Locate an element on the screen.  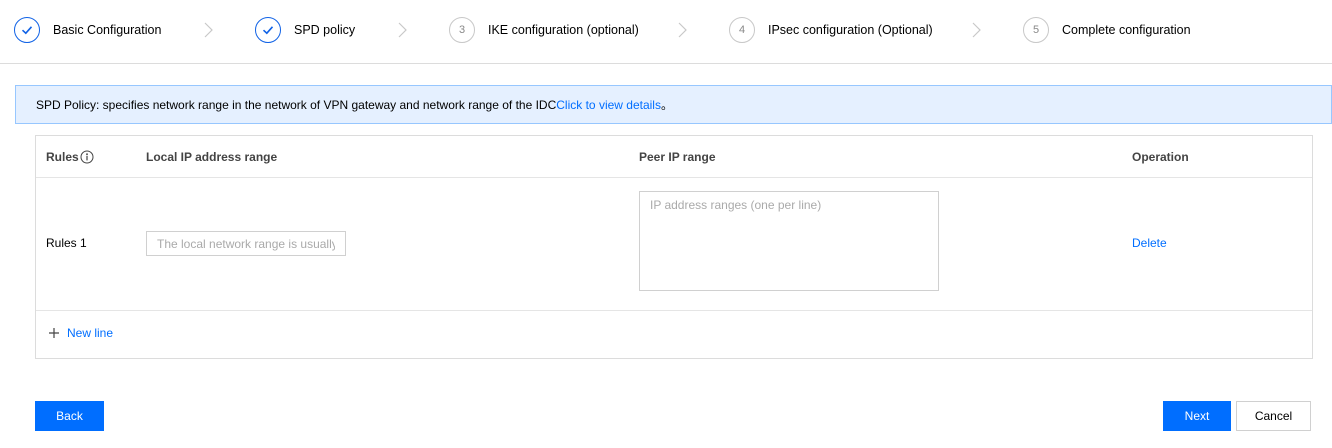
step-complete-configuration: 5 Complete configuration is located at coordinates (1107, 30).